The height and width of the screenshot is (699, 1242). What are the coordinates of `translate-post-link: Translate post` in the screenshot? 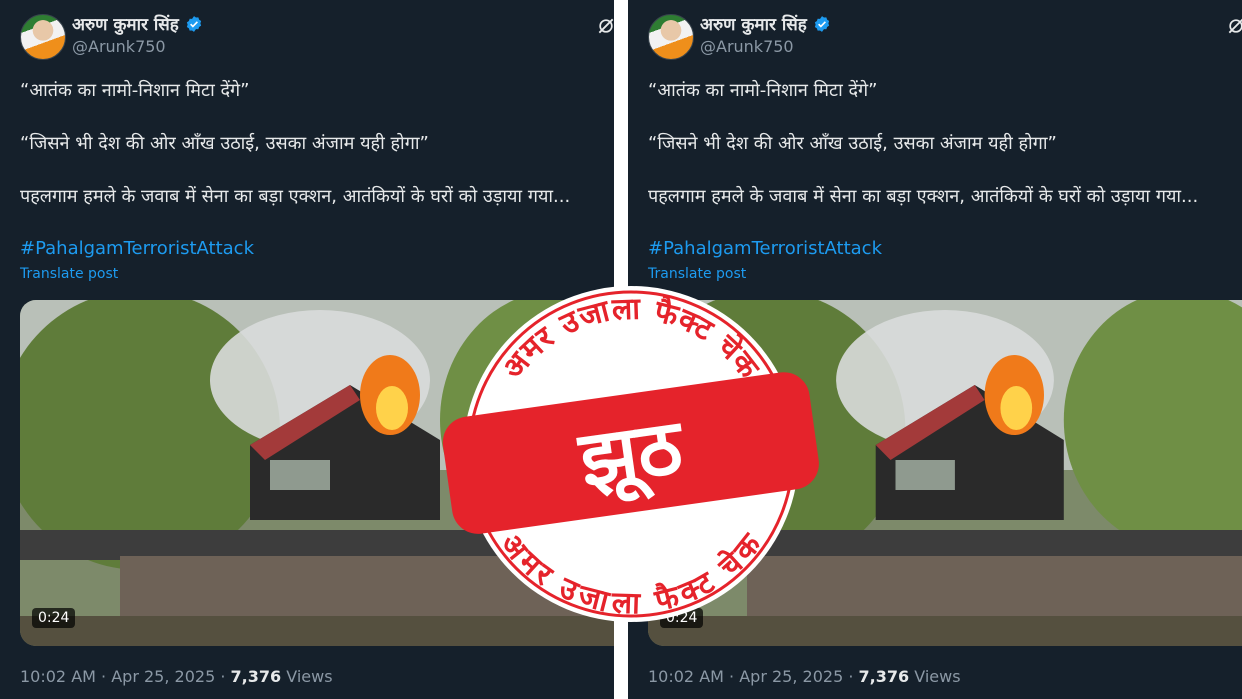 It's located at (69, 274).